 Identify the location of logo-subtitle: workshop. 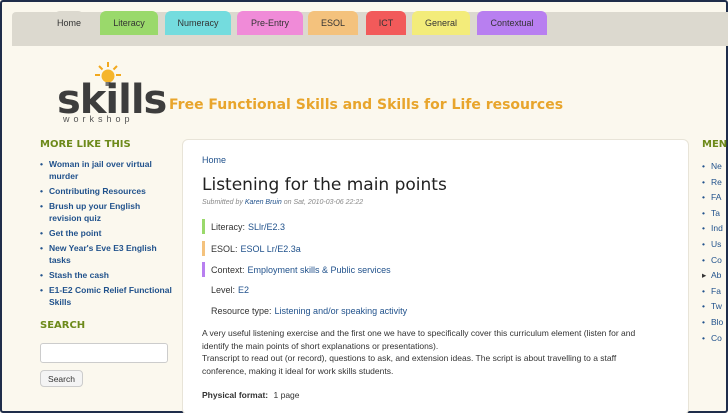
(98, 119).